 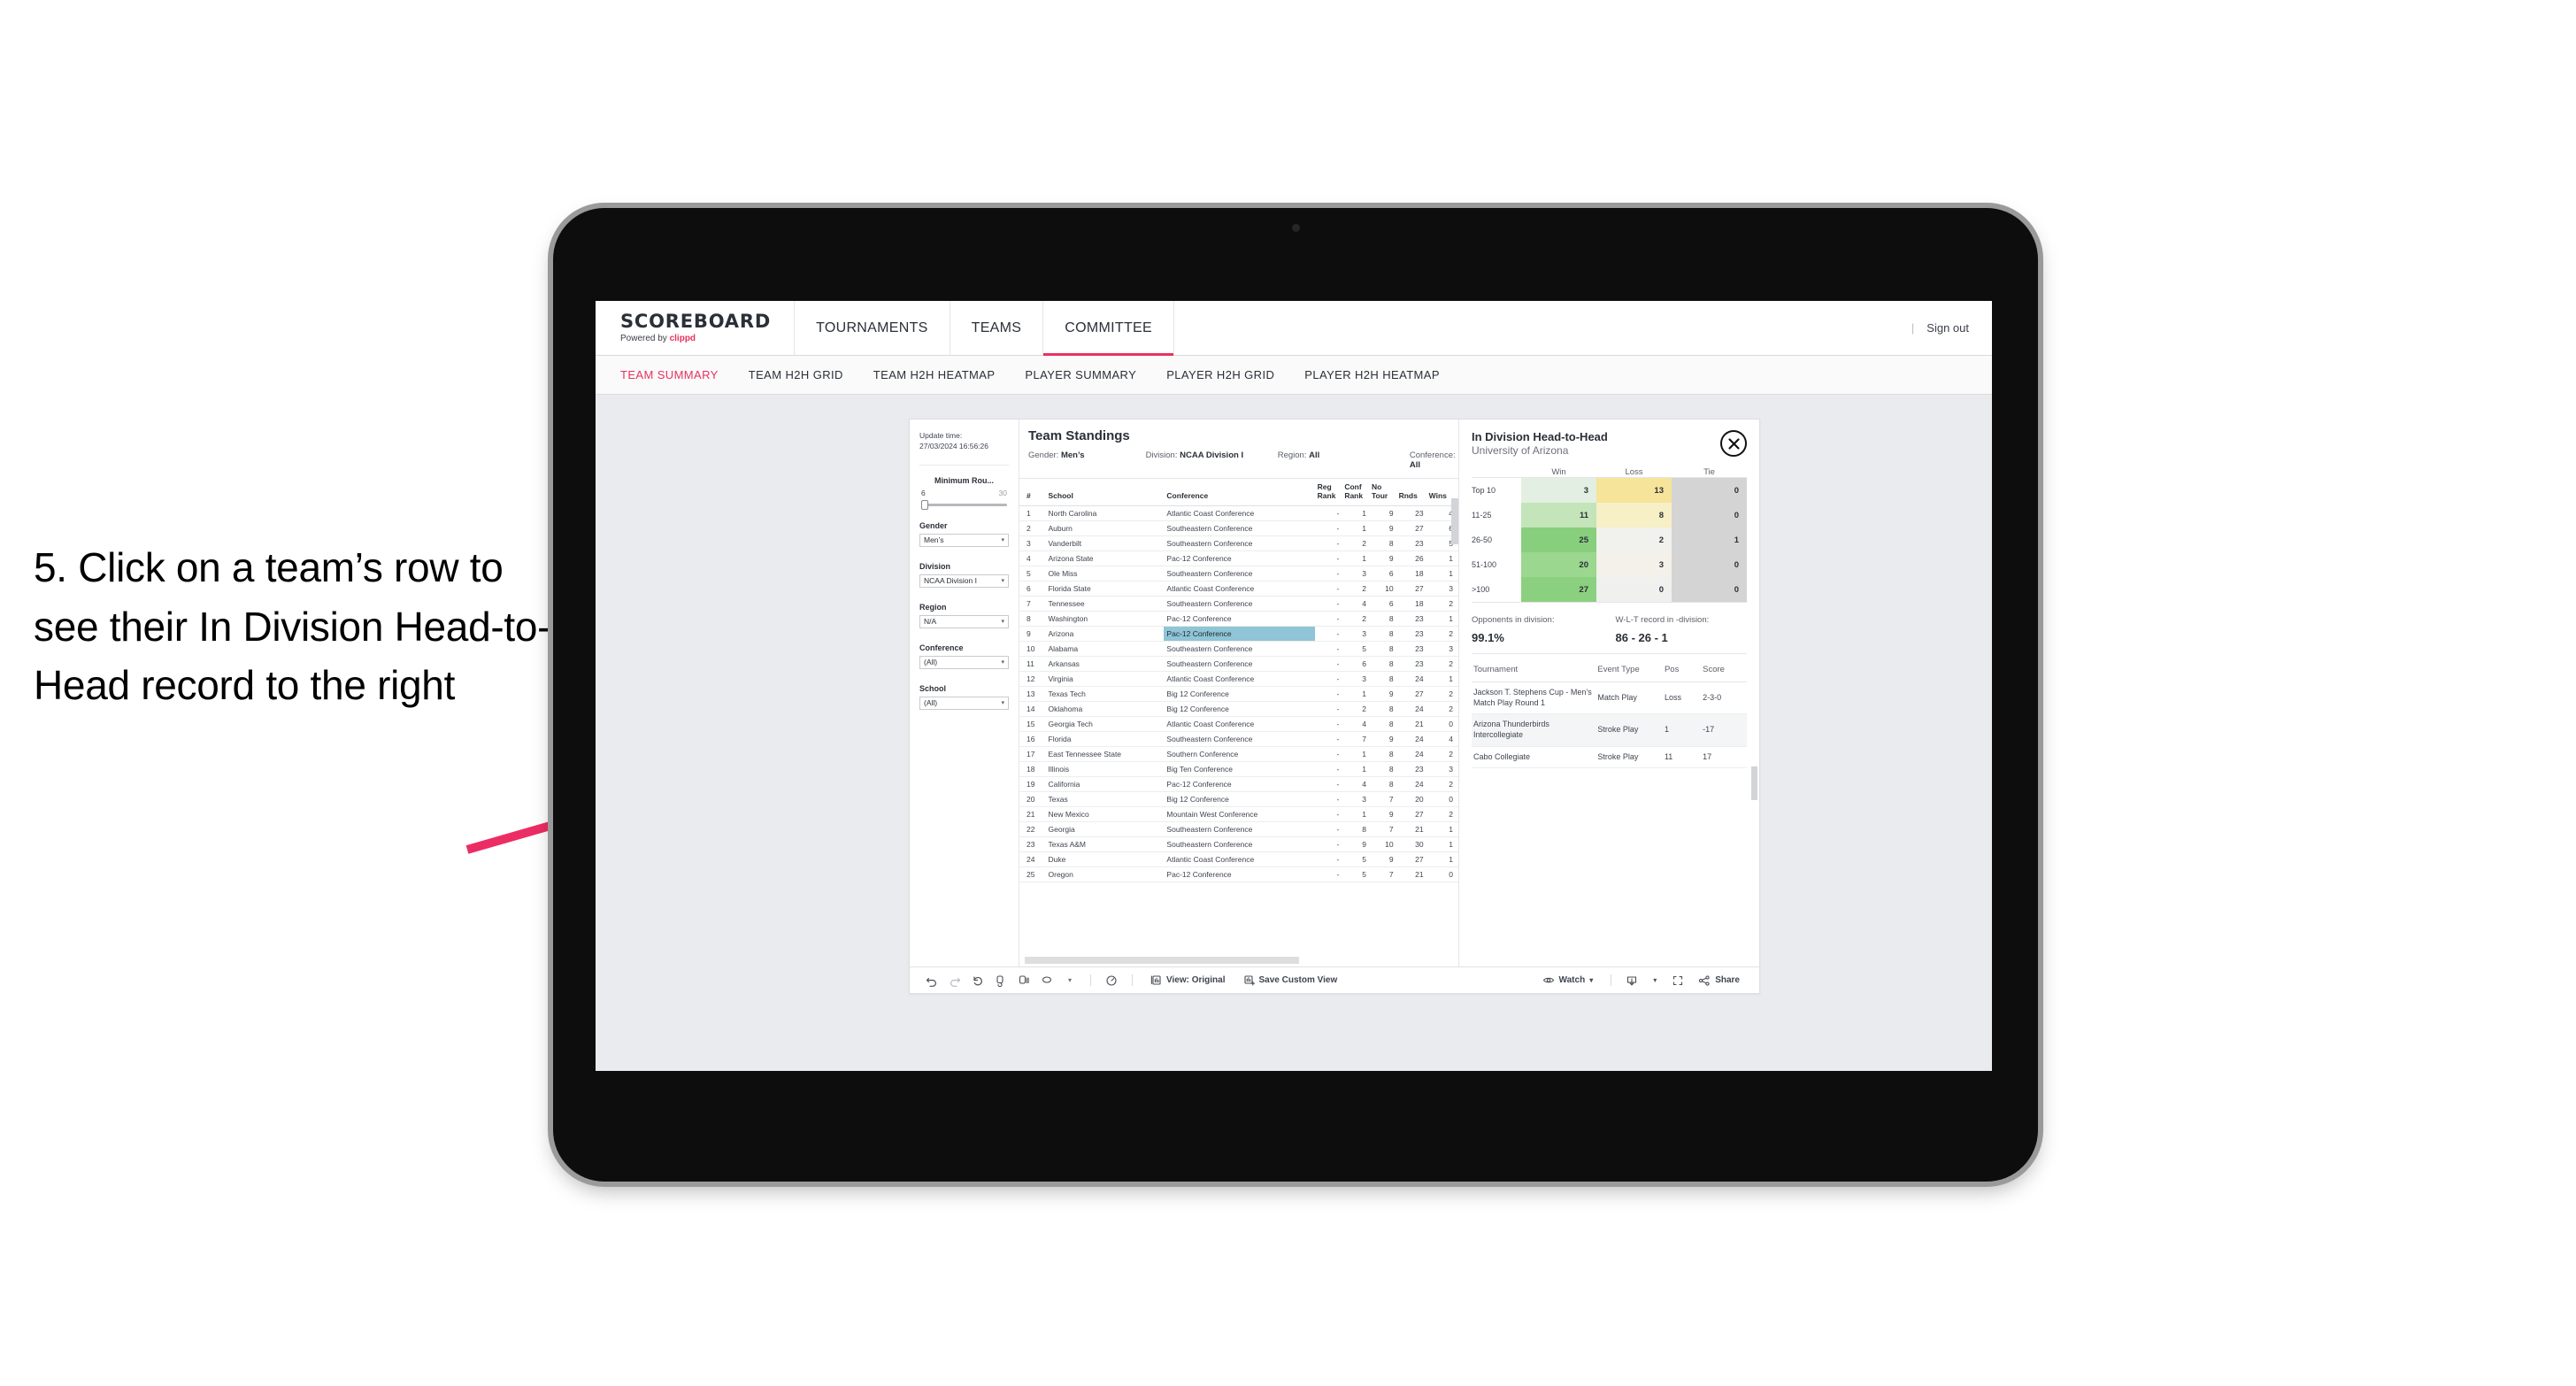 I want to click on table-row: 8 Washington Pac-12 Conference -2 8 23 1, so click(x=1238, y=619).